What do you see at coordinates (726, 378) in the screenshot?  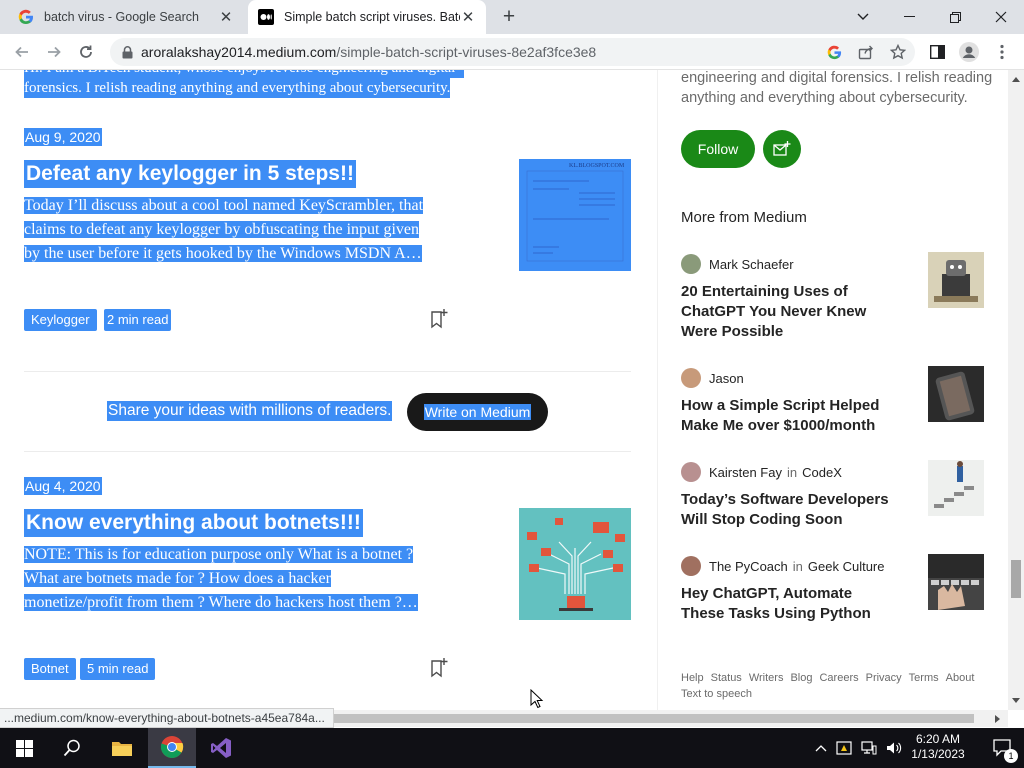 I see `author-name: Jason` at bounding box center [726, 378].